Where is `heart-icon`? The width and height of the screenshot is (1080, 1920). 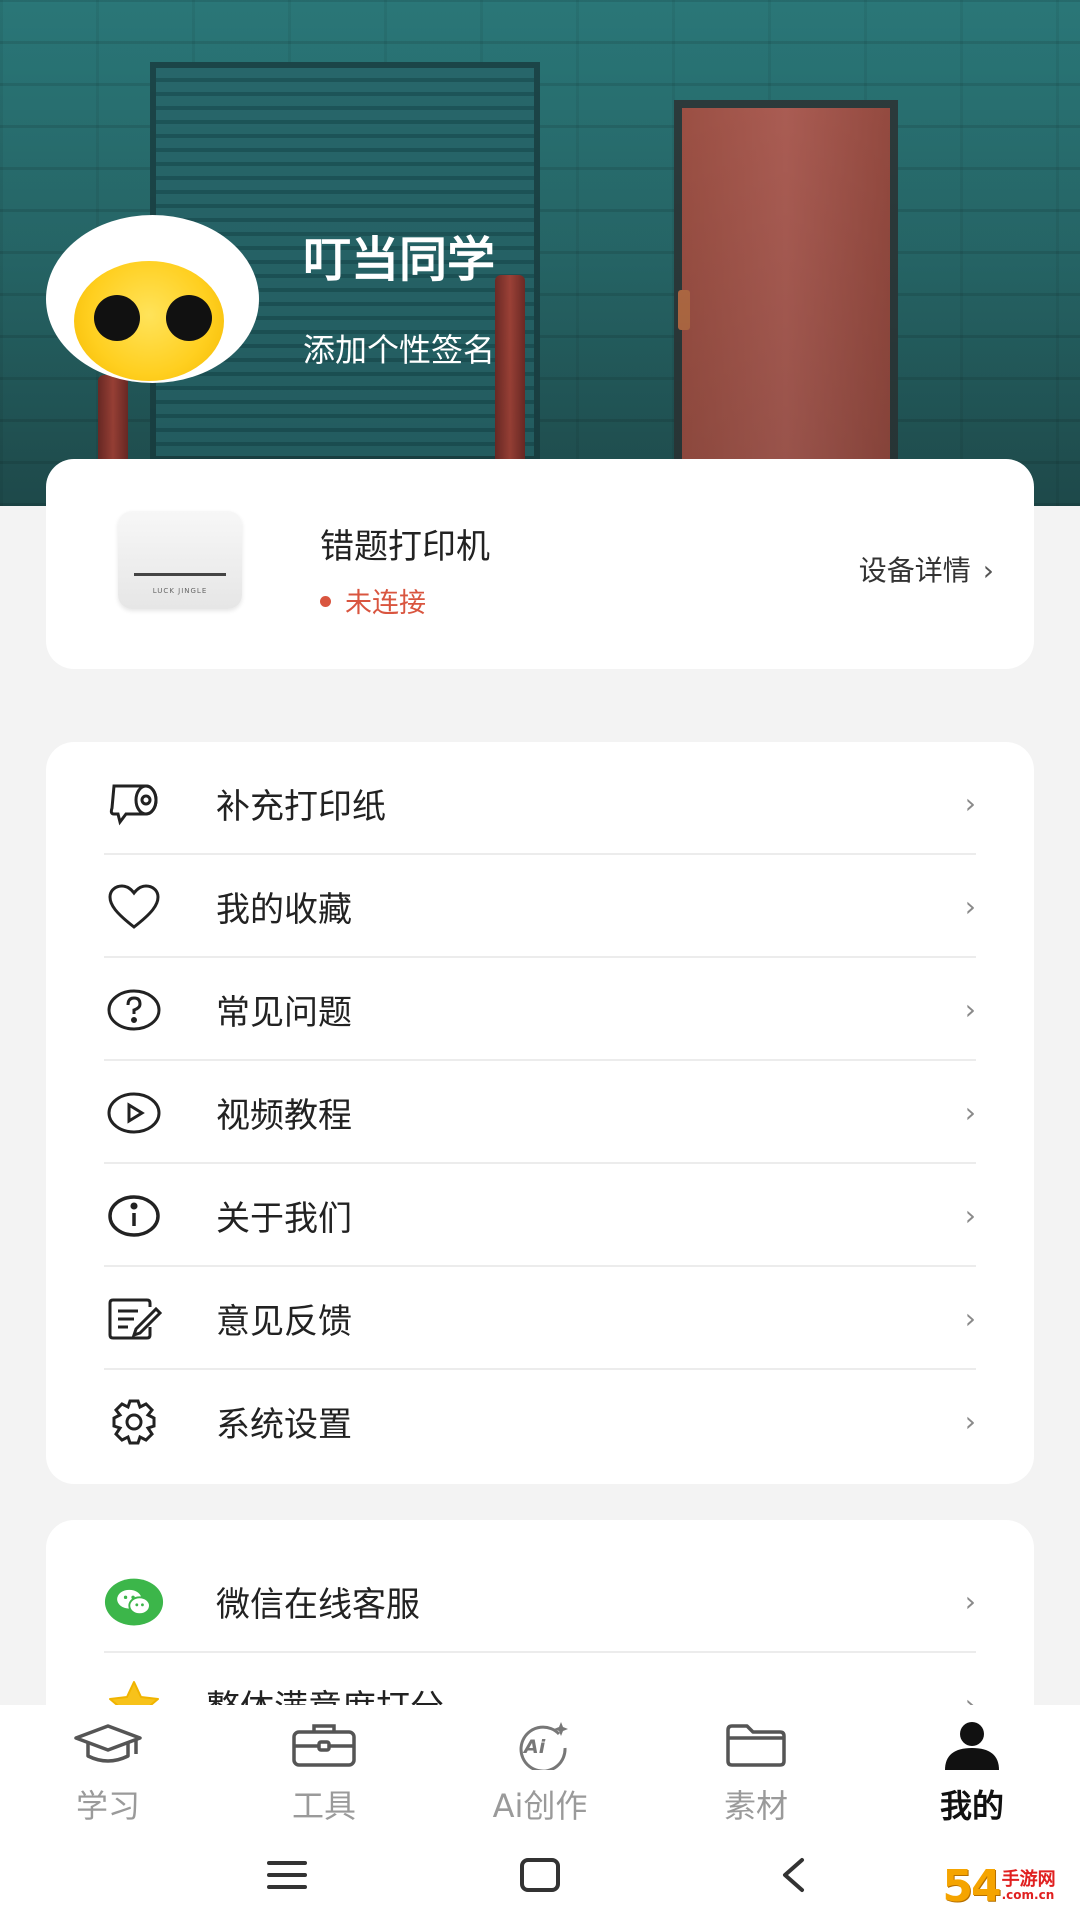 heart-icon is located at coordinates (134, 907).